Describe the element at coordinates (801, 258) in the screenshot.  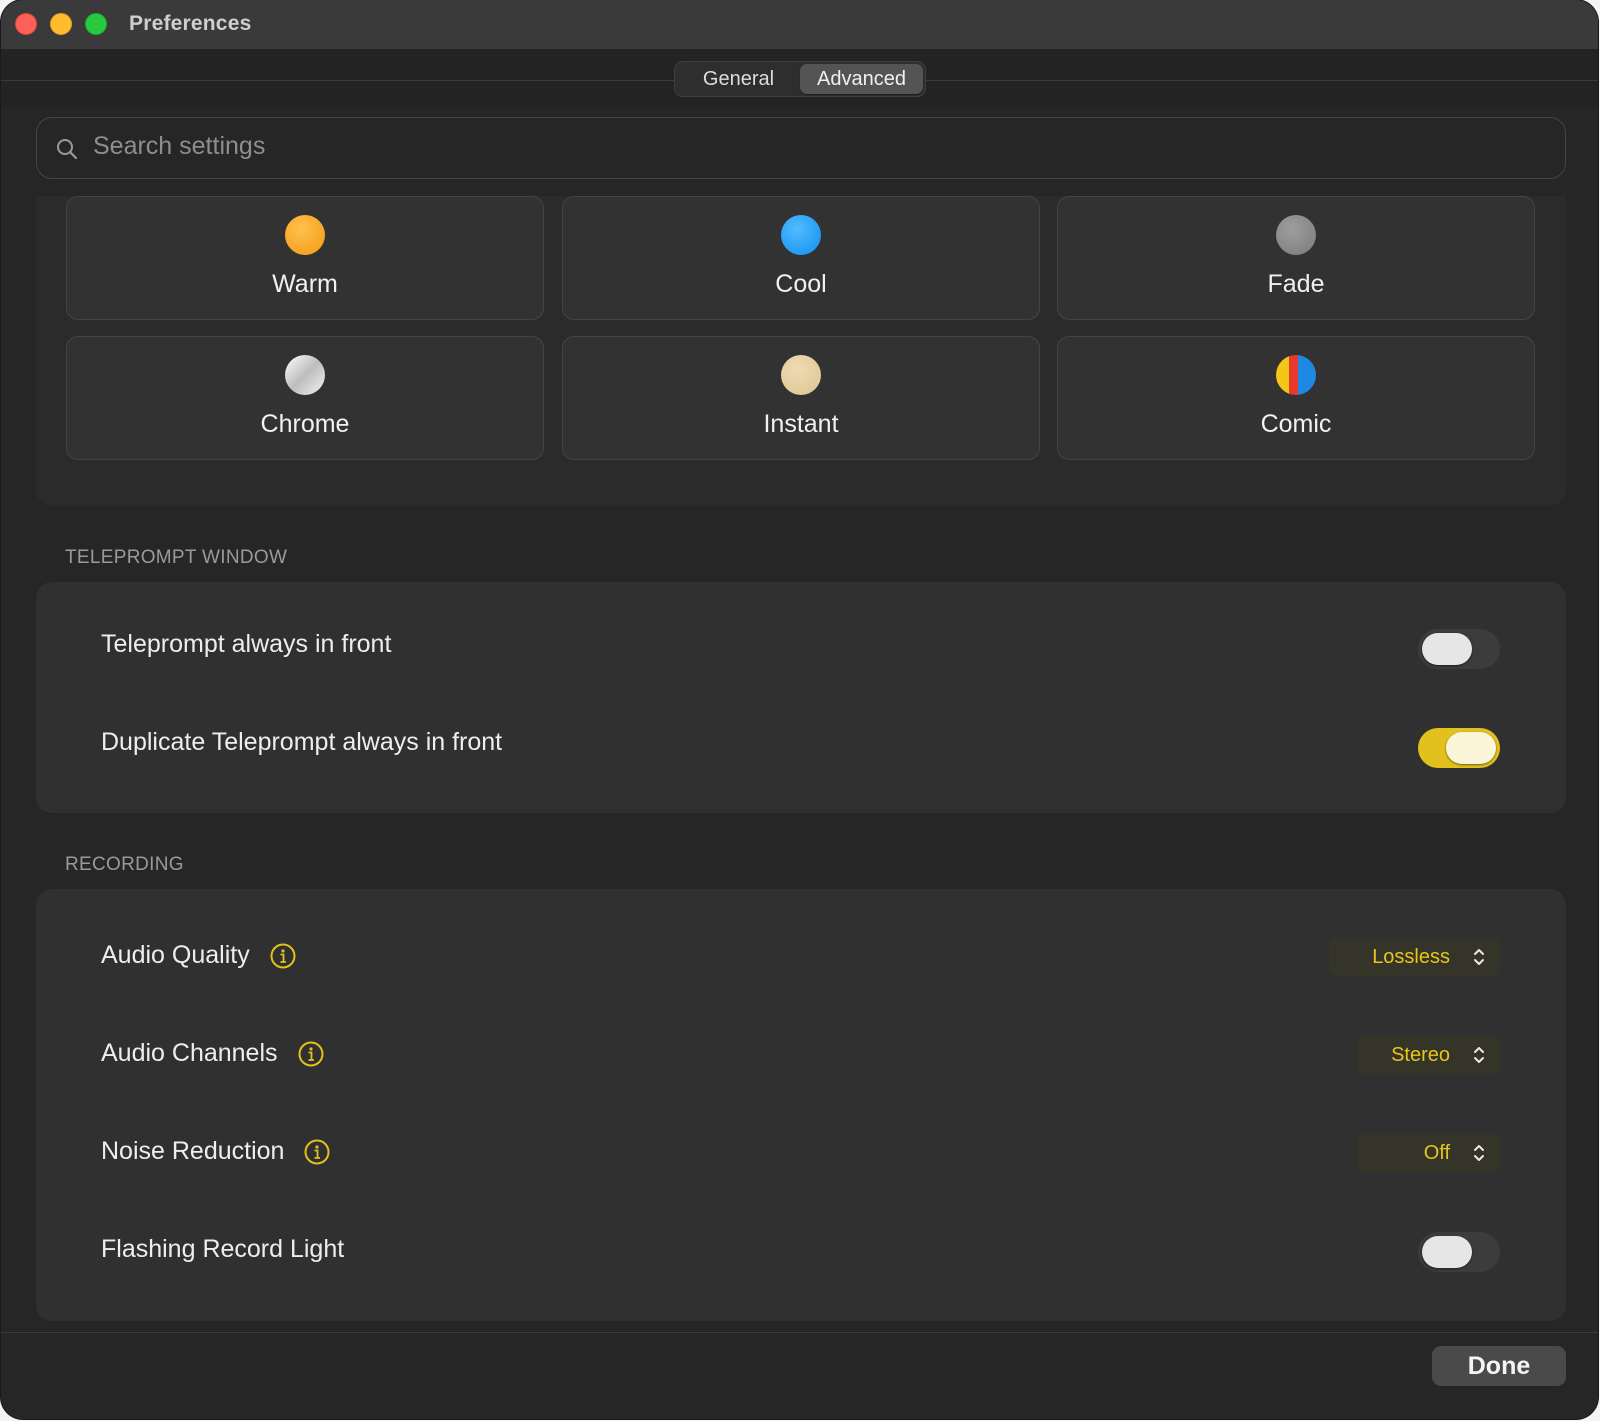
I see `filter-cool: Cool` at that location.